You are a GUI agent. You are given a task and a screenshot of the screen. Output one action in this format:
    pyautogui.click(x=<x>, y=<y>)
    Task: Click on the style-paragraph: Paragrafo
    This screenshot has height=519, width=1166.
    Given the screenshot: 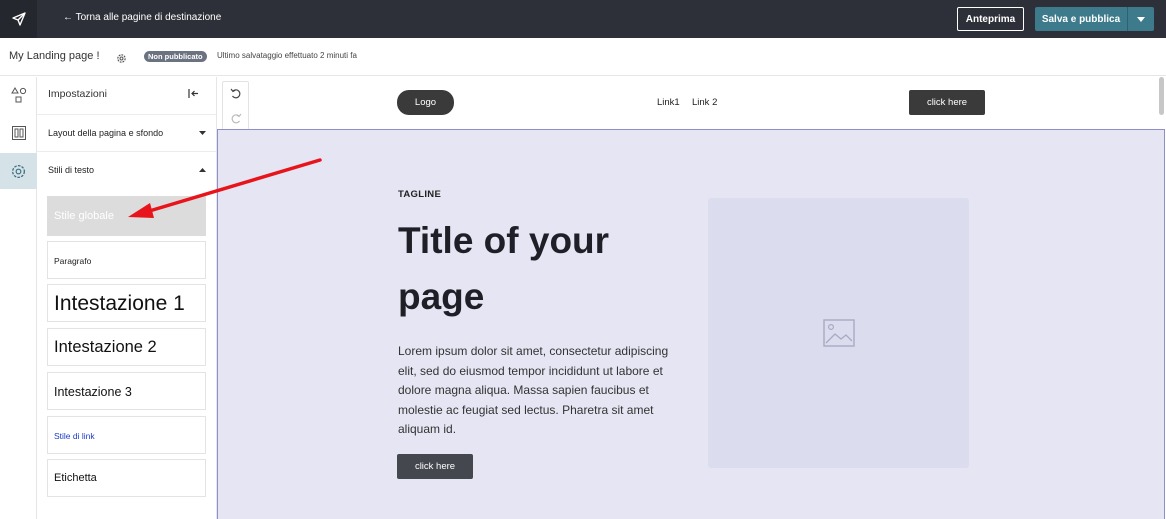 What is the action you would take?
    pyautogui.click(x=126, y=260)
    